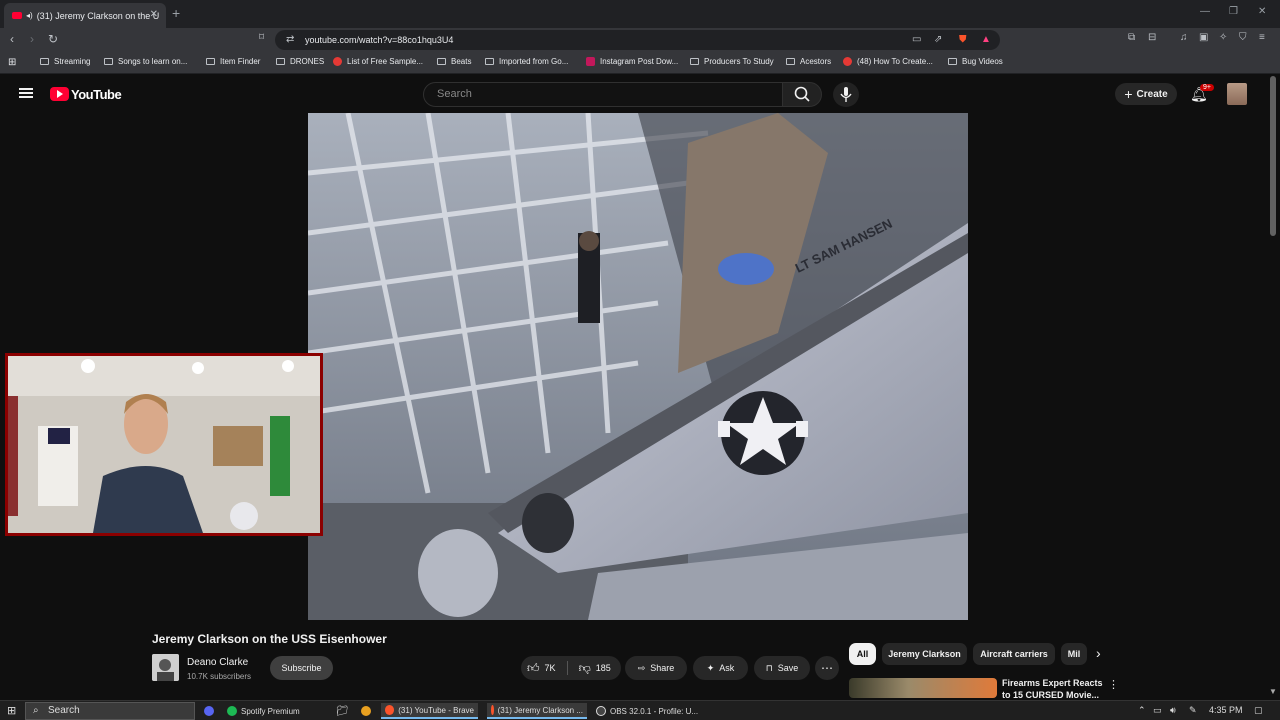 The width and height of the screenshot is (1280, 720). What do you see at coordinates (59, 94) in the screenshot?
I see `youtube-logo-icon` at bounding box center [59, 94].